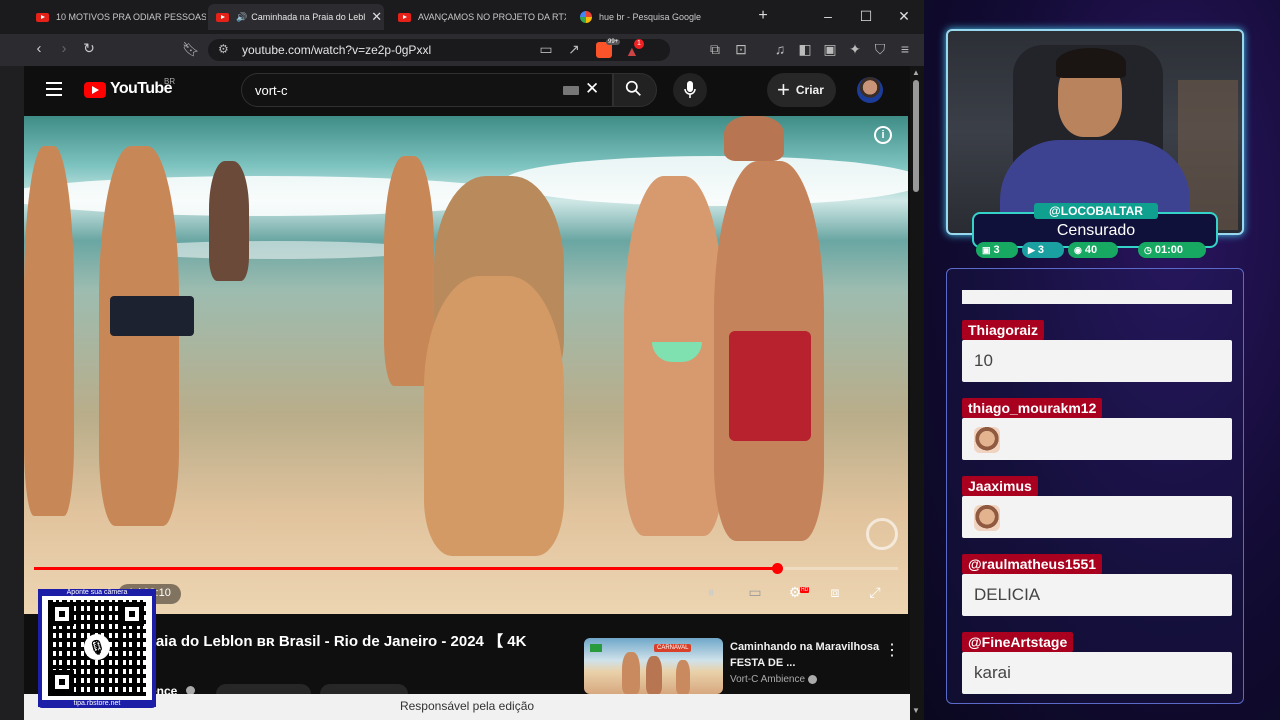 This screenshot has height=720, width=1280. I want to click on search-input, so click(427, 90).